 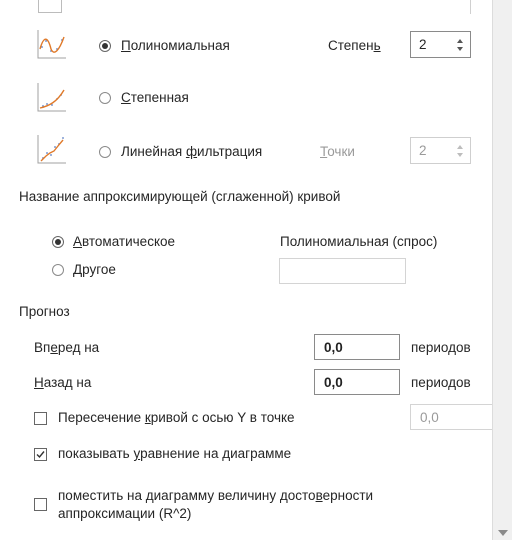 What do you see at coordinates (176, 418) in the screenshot?
I see `intercept-label: Пересечение кривой с осью Y в точке` at bounding box center [176, 418].